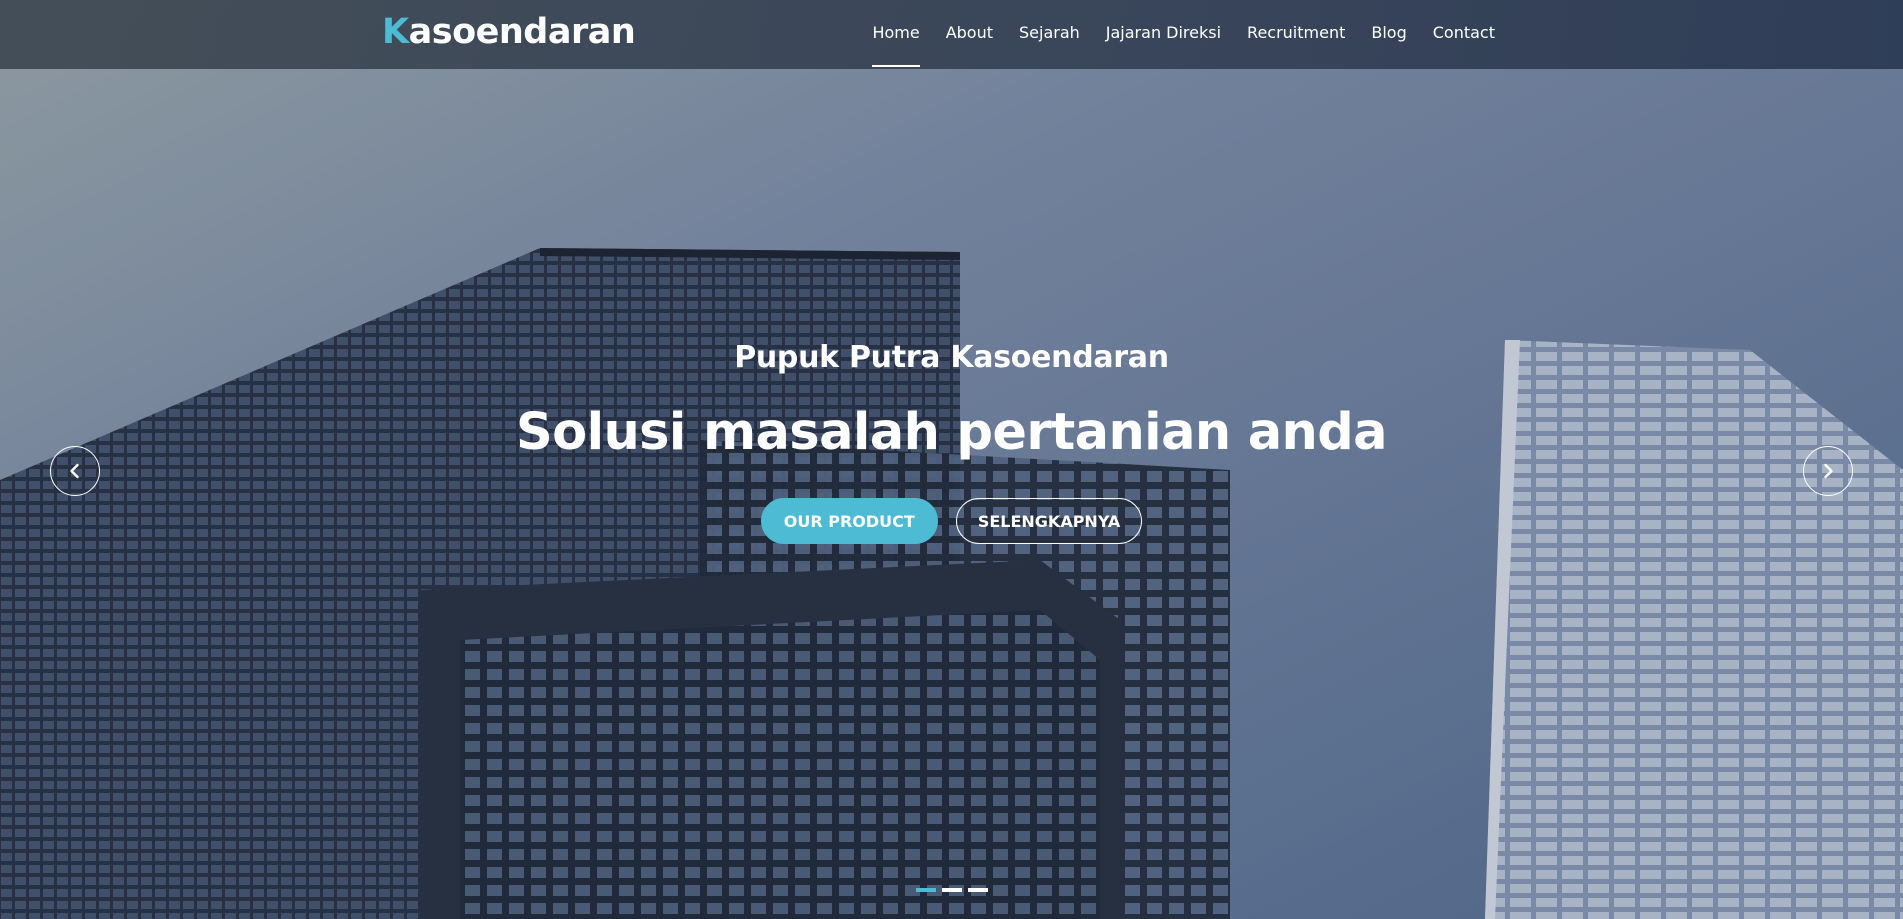 The width and height of the screenshot is (1903, 919). I want to click on nav-jajaran-direksi: Jajaran Direksi, so click(1163, 34).